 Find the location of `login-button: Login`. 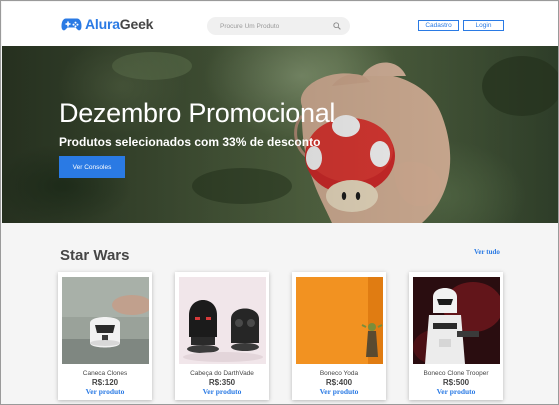

login-button: Login is located at coordinates (483, 25).